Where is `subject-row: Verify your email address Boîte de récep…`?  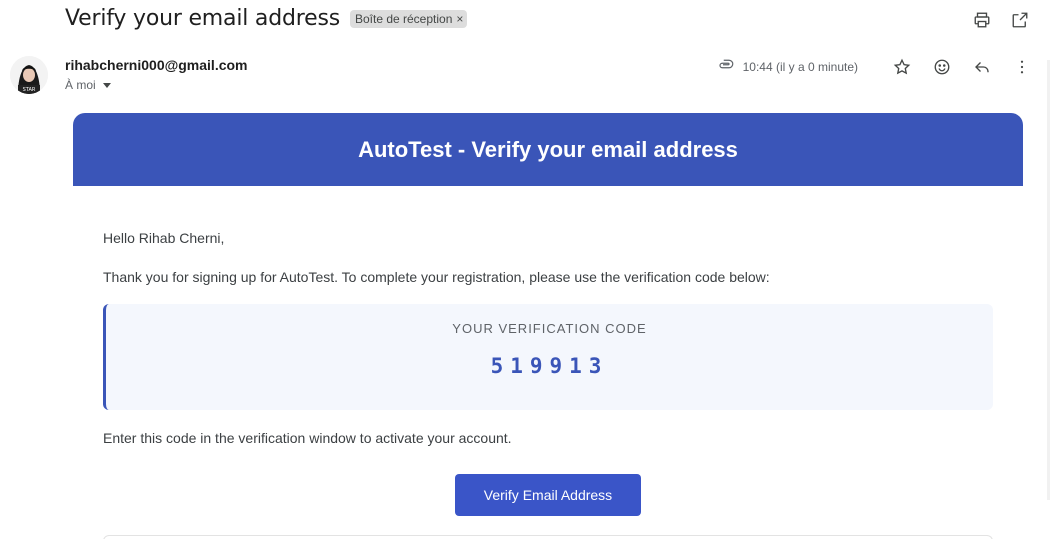 subject-row: Verify your email address Boîte de récep… is located at coordinates (266, 18).